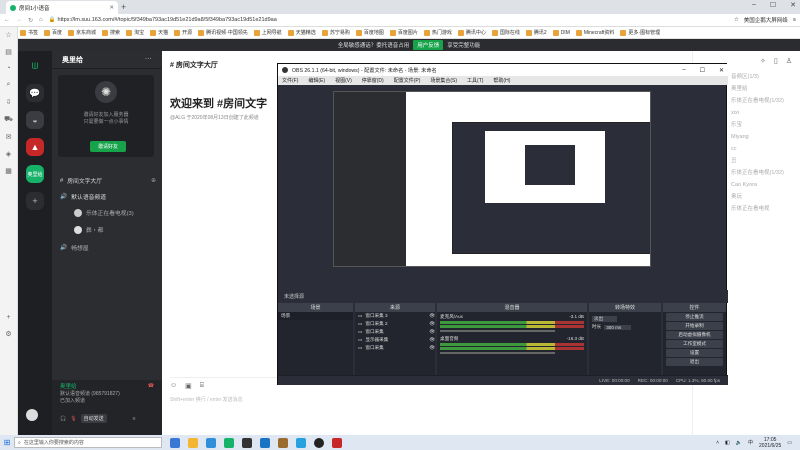 Image resolution: width=800 pixels, height=450 pixels. Describe the element at coordinates (765, 173) in the screenshot. I see `member-item: 乐体正在看电视(1/32)` at that location.